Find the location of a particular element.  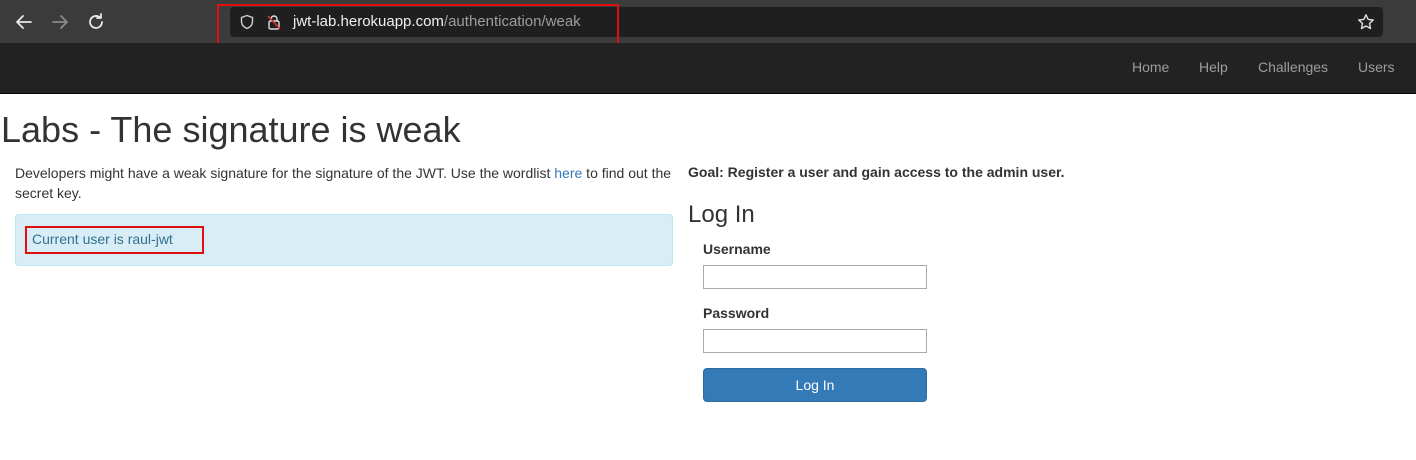

arrow-right-icon is located at coordinates (60, 22).